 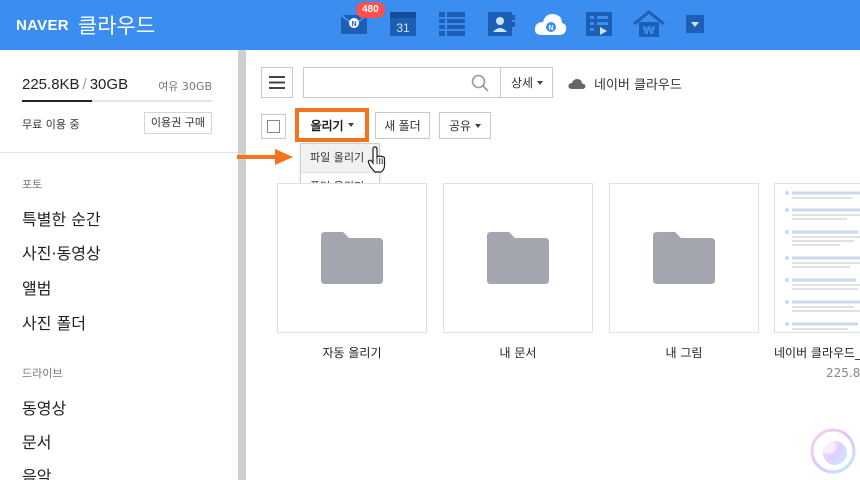 I want to click on brand-logo: NAVER 클라우드, so click(x=85, y=25).